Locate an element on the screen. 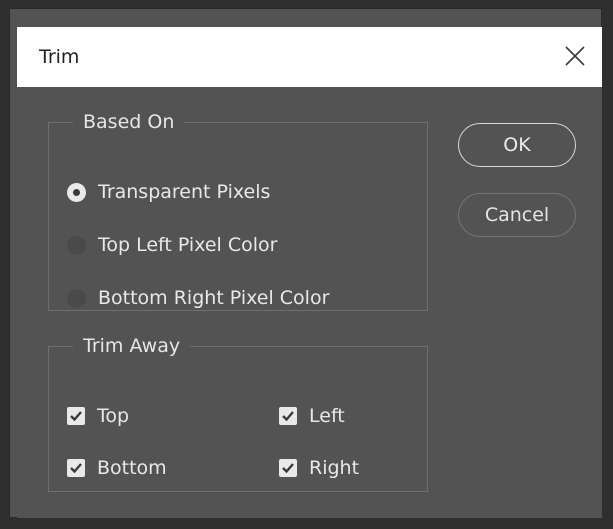 The width and height of the screenshot is (613, 529). checkbox-label: Top is located at coordinates (113, 416).